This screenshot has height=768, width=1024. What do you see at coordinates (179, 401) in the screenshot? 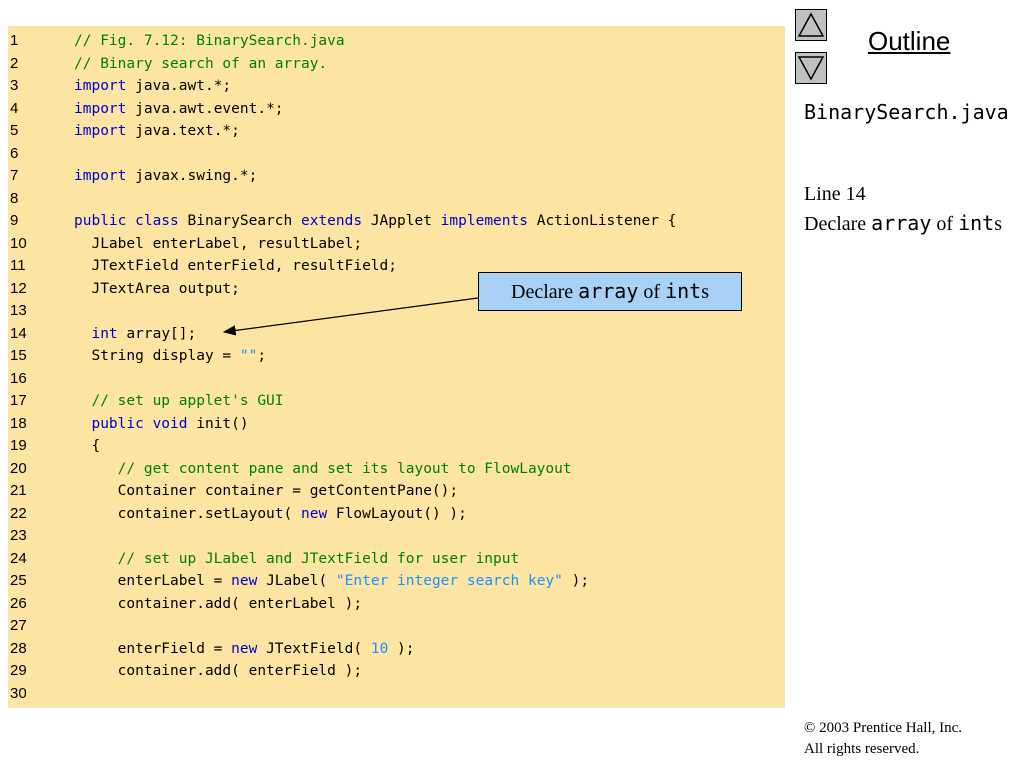
I see `code-token-comment: // set up applet's GUI` at bounding box center [179, 401].